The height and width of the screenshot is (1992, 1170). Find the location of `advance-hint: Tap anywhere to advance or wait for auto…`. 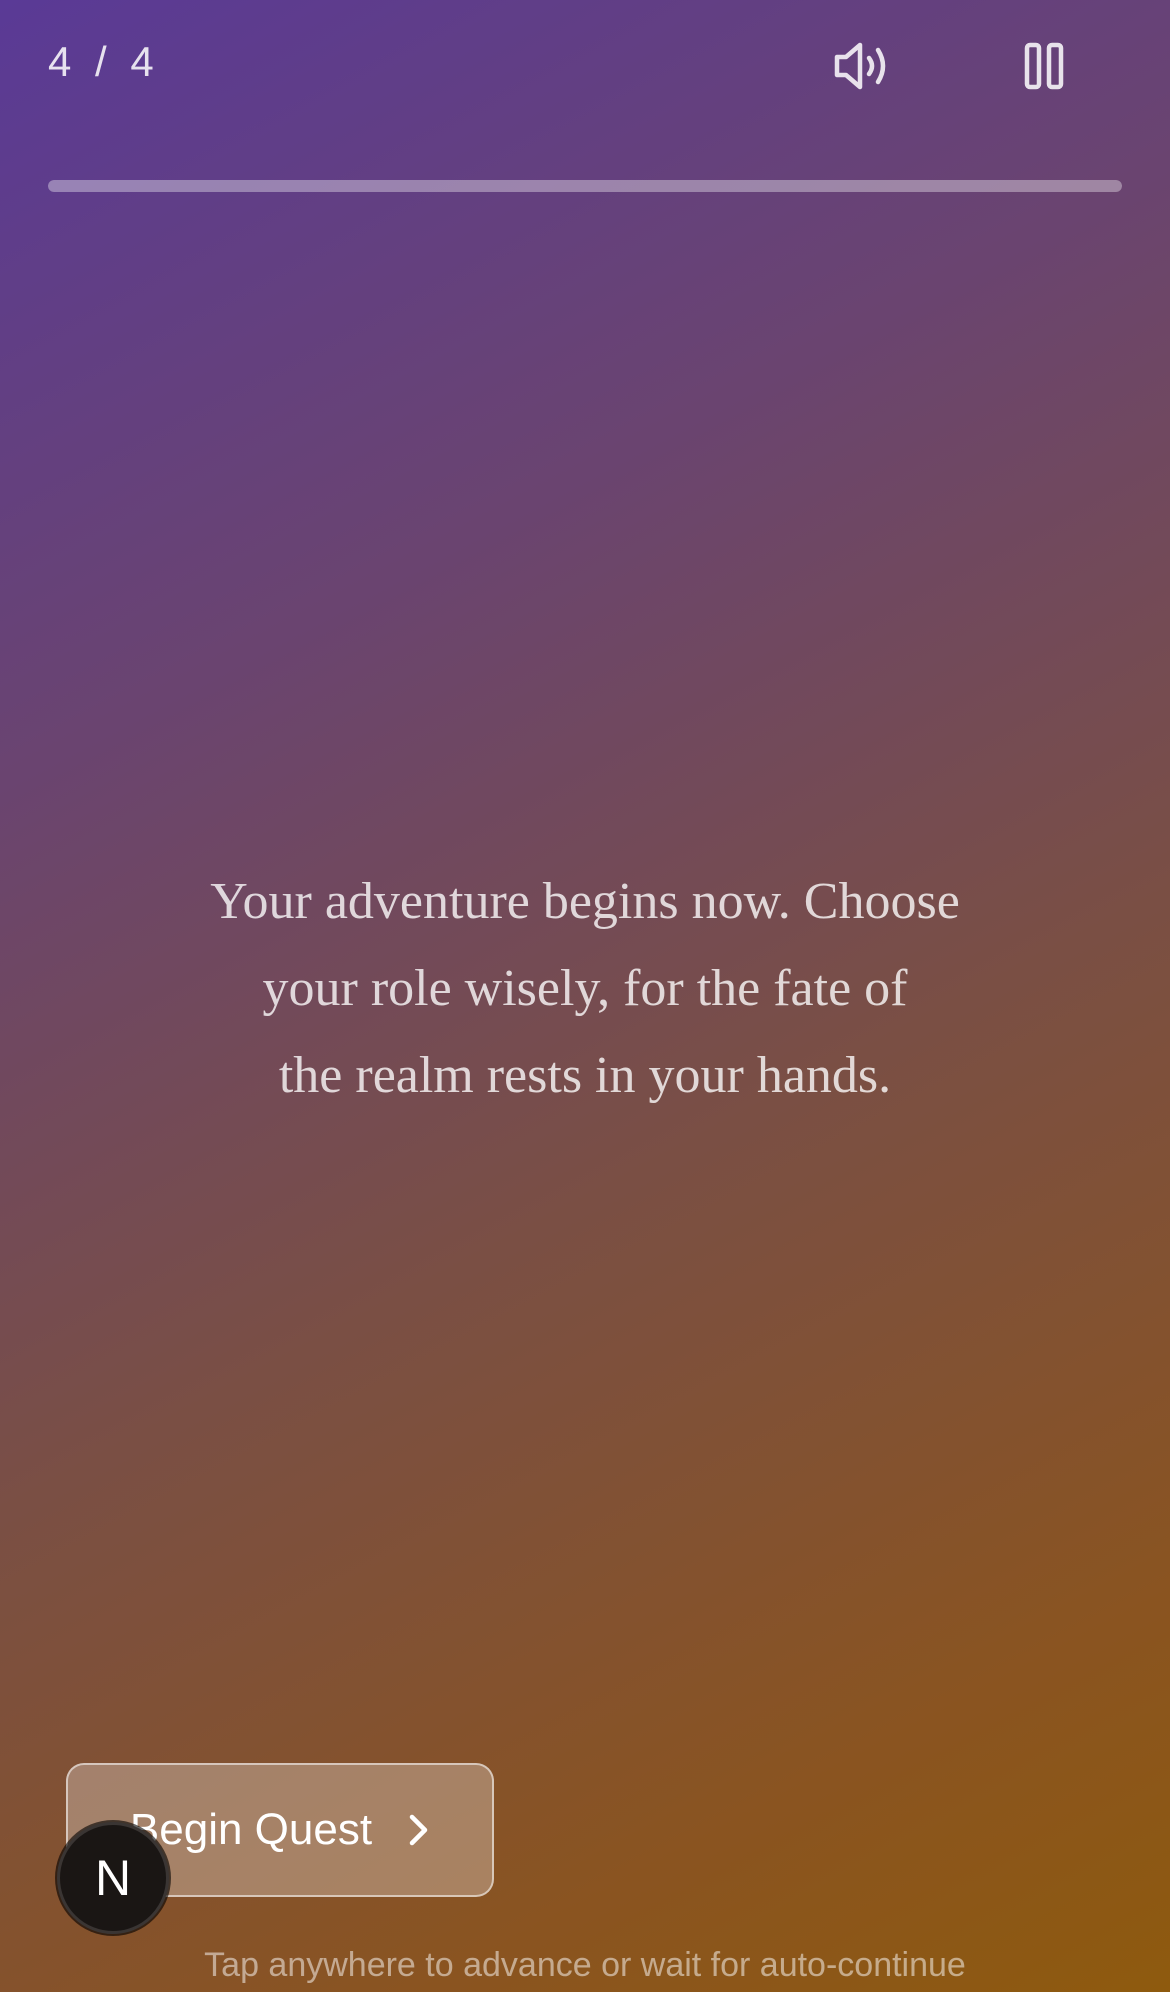

advance-hint: Tap anywhere to advance or wait for auto… is located at coordinates (585, 1965).